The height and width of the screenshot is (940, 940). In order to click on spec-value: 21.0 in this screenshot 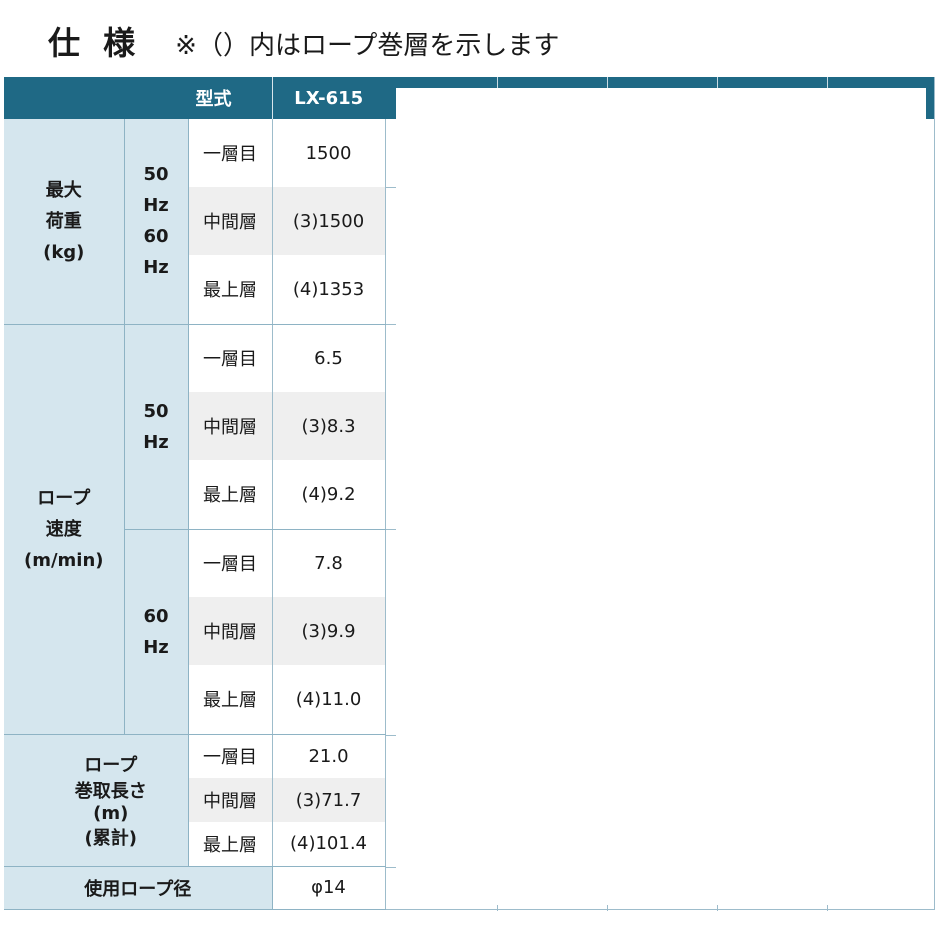, I will do `click(329, 756)`.